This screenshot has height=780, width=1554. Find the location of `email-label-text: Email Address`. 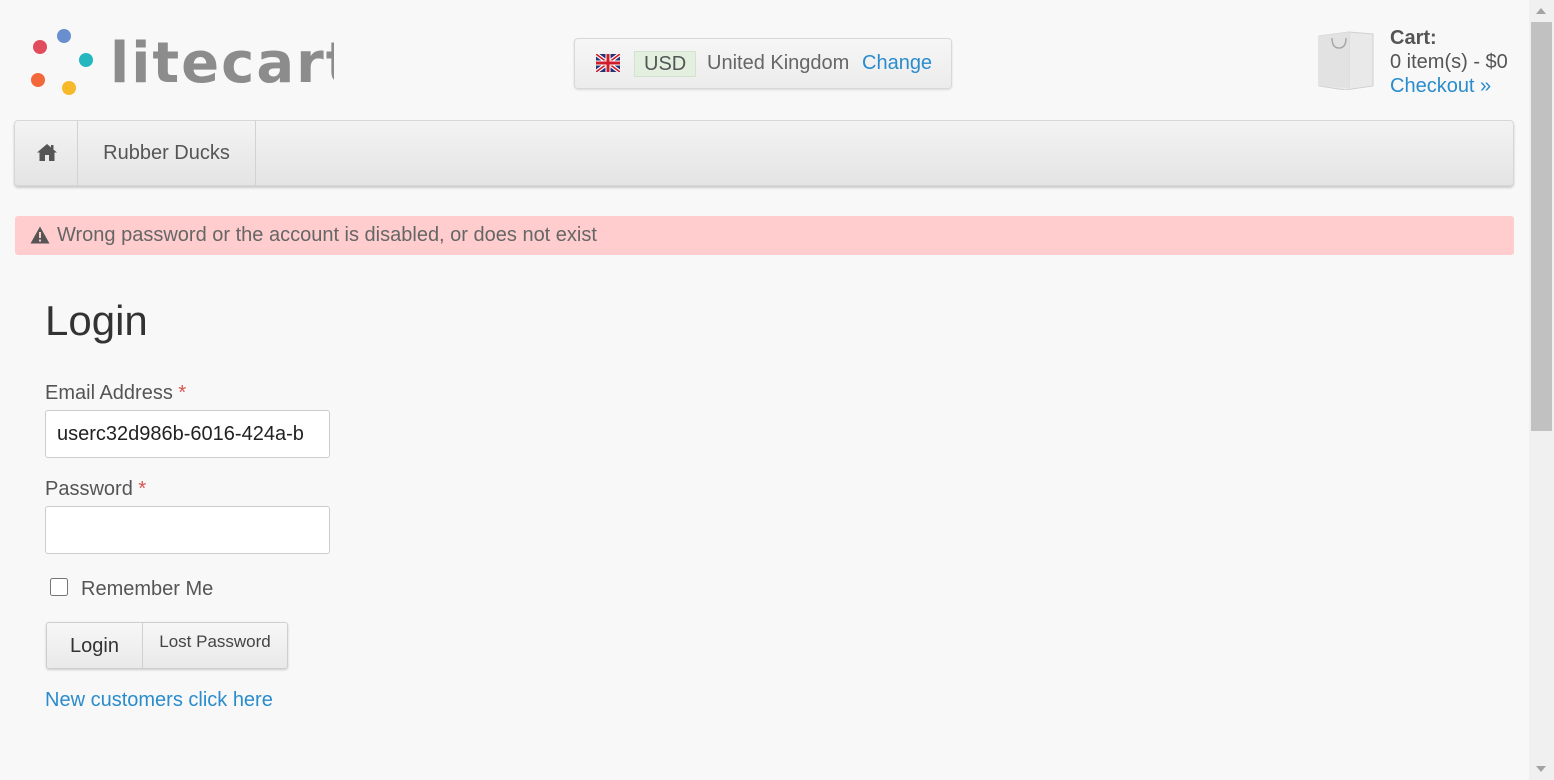

email-label-text: Email Address is located at coordinates (109, 393).